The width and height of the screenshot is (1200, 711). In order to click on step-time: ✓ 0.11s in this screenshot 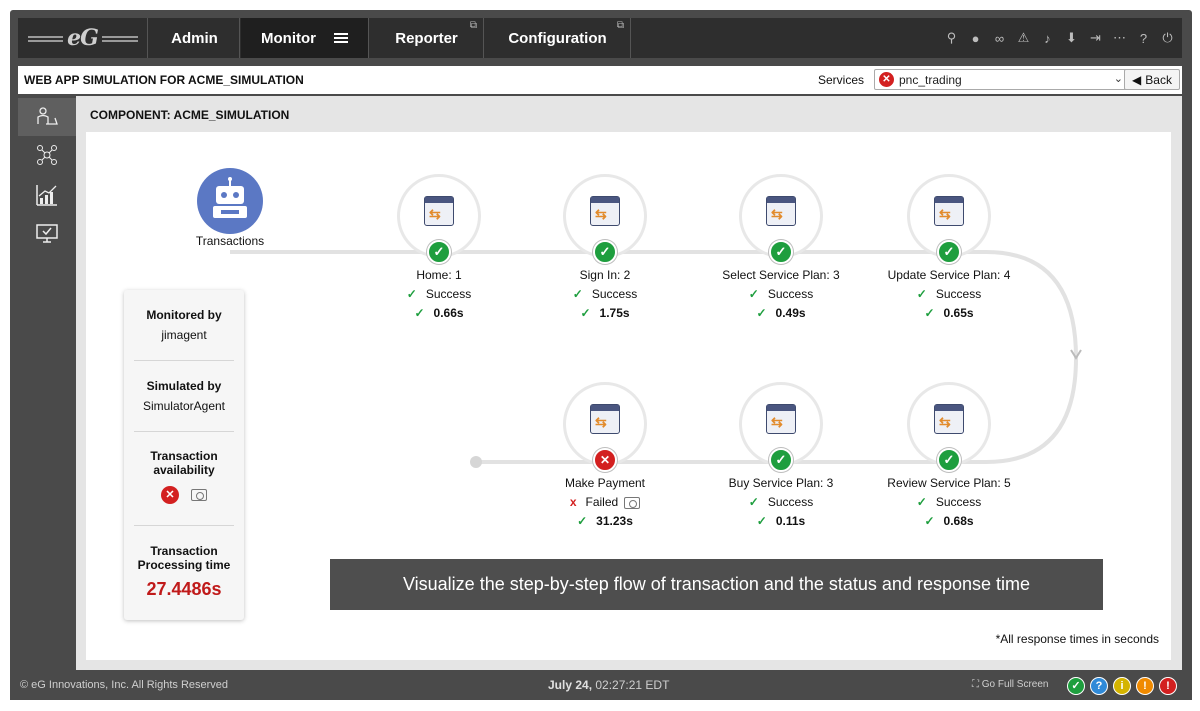, I will do `click(781, 521)`.